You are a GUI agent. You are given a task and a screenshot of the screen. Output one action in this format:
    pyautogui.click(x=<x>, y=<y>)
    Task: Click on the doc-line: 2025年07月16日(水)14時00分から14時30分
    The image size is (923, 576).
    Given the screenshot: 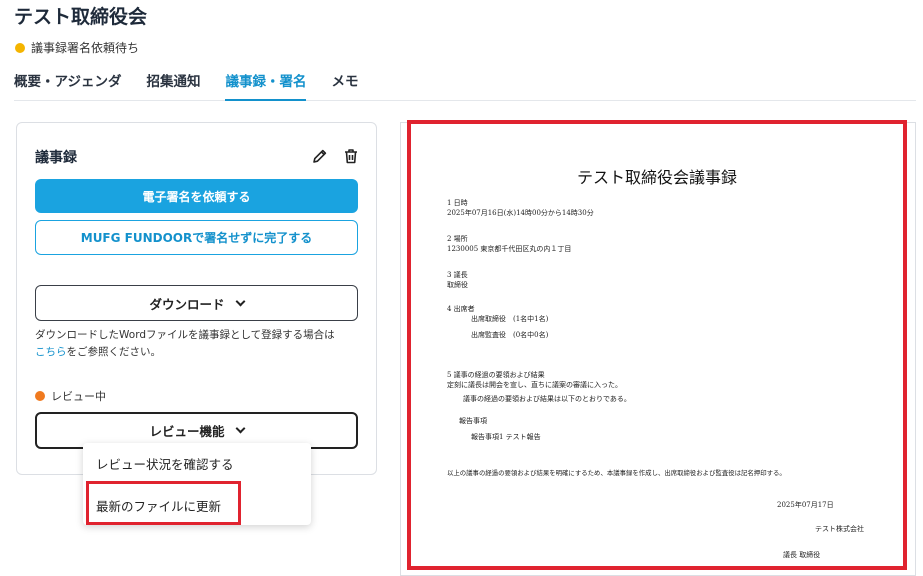 What is the action you would take?
    pyautogui.click(x=520, y=213)
    